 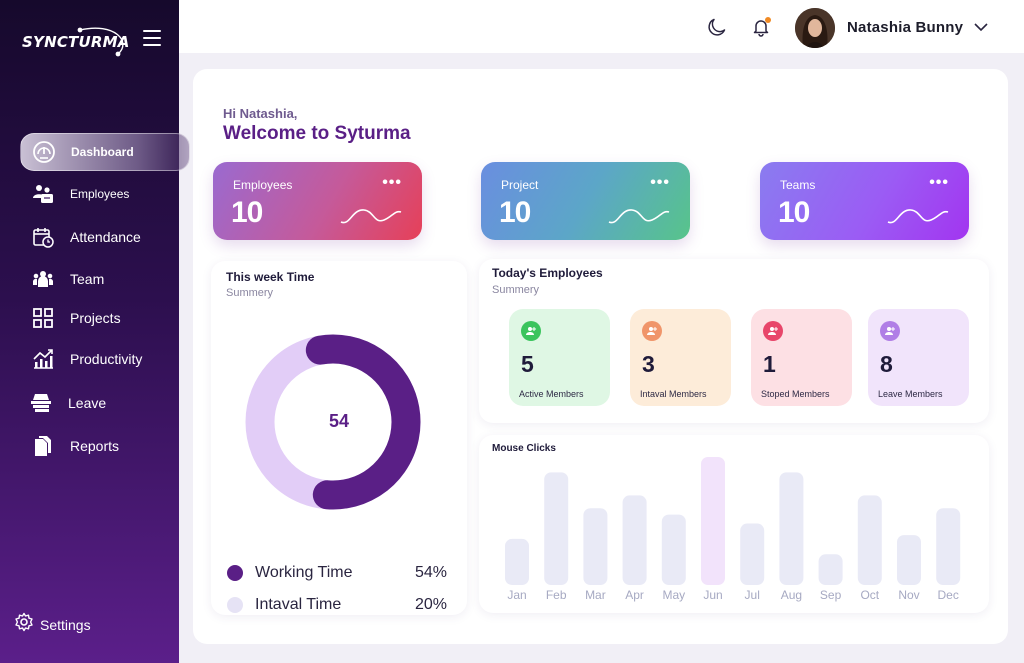 What do you see at coordinates (680, 357) in the screenshot?
I see `interval-members-card: 3 Intaval Members` at bounding box center [680, 357].